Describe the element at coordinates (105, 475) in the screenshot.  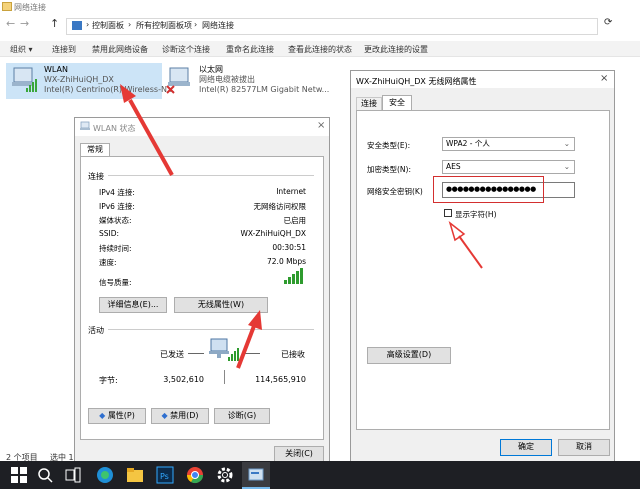
I see `edge-browser-icon` at that location.